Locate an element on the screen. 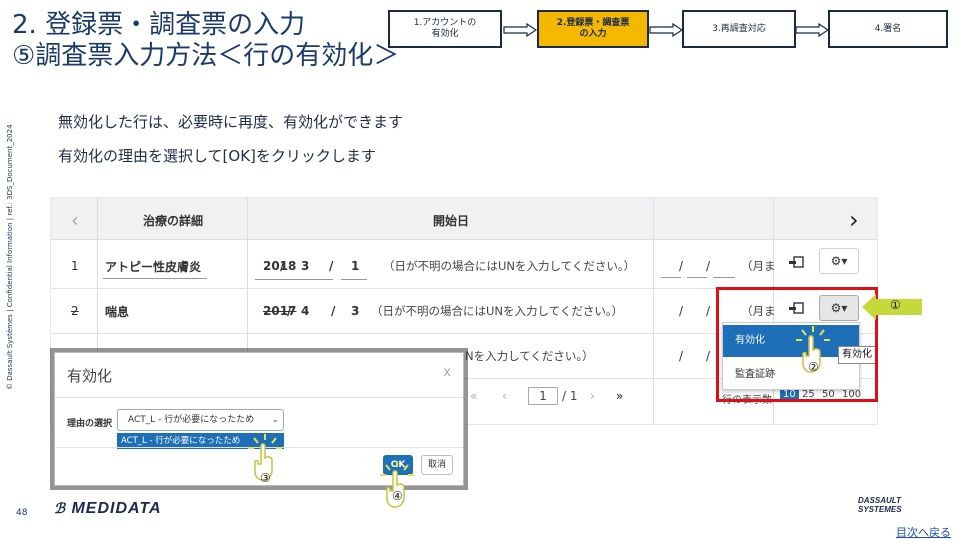 The width and height of the screenshot is (960, 540). toc-link: 目次へ戻る is located at coordinates (923, 532).